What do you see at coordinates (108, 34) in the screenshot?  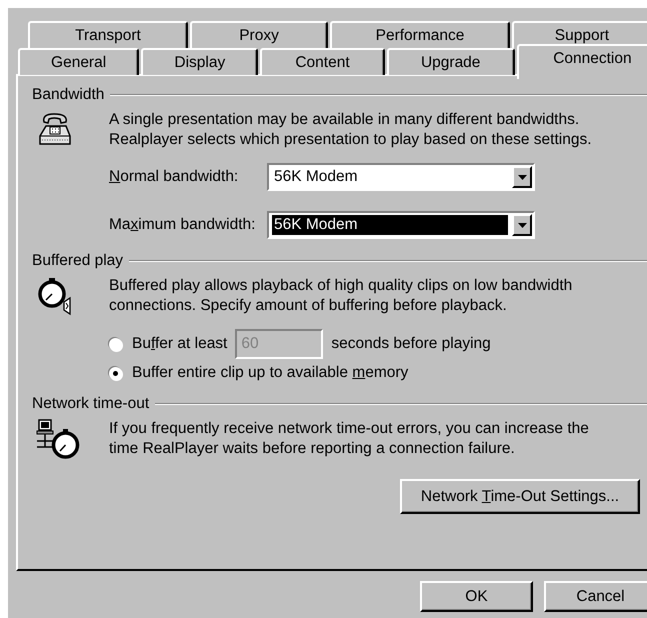 I see `tab: Transport` at bounding box center [108, 34].